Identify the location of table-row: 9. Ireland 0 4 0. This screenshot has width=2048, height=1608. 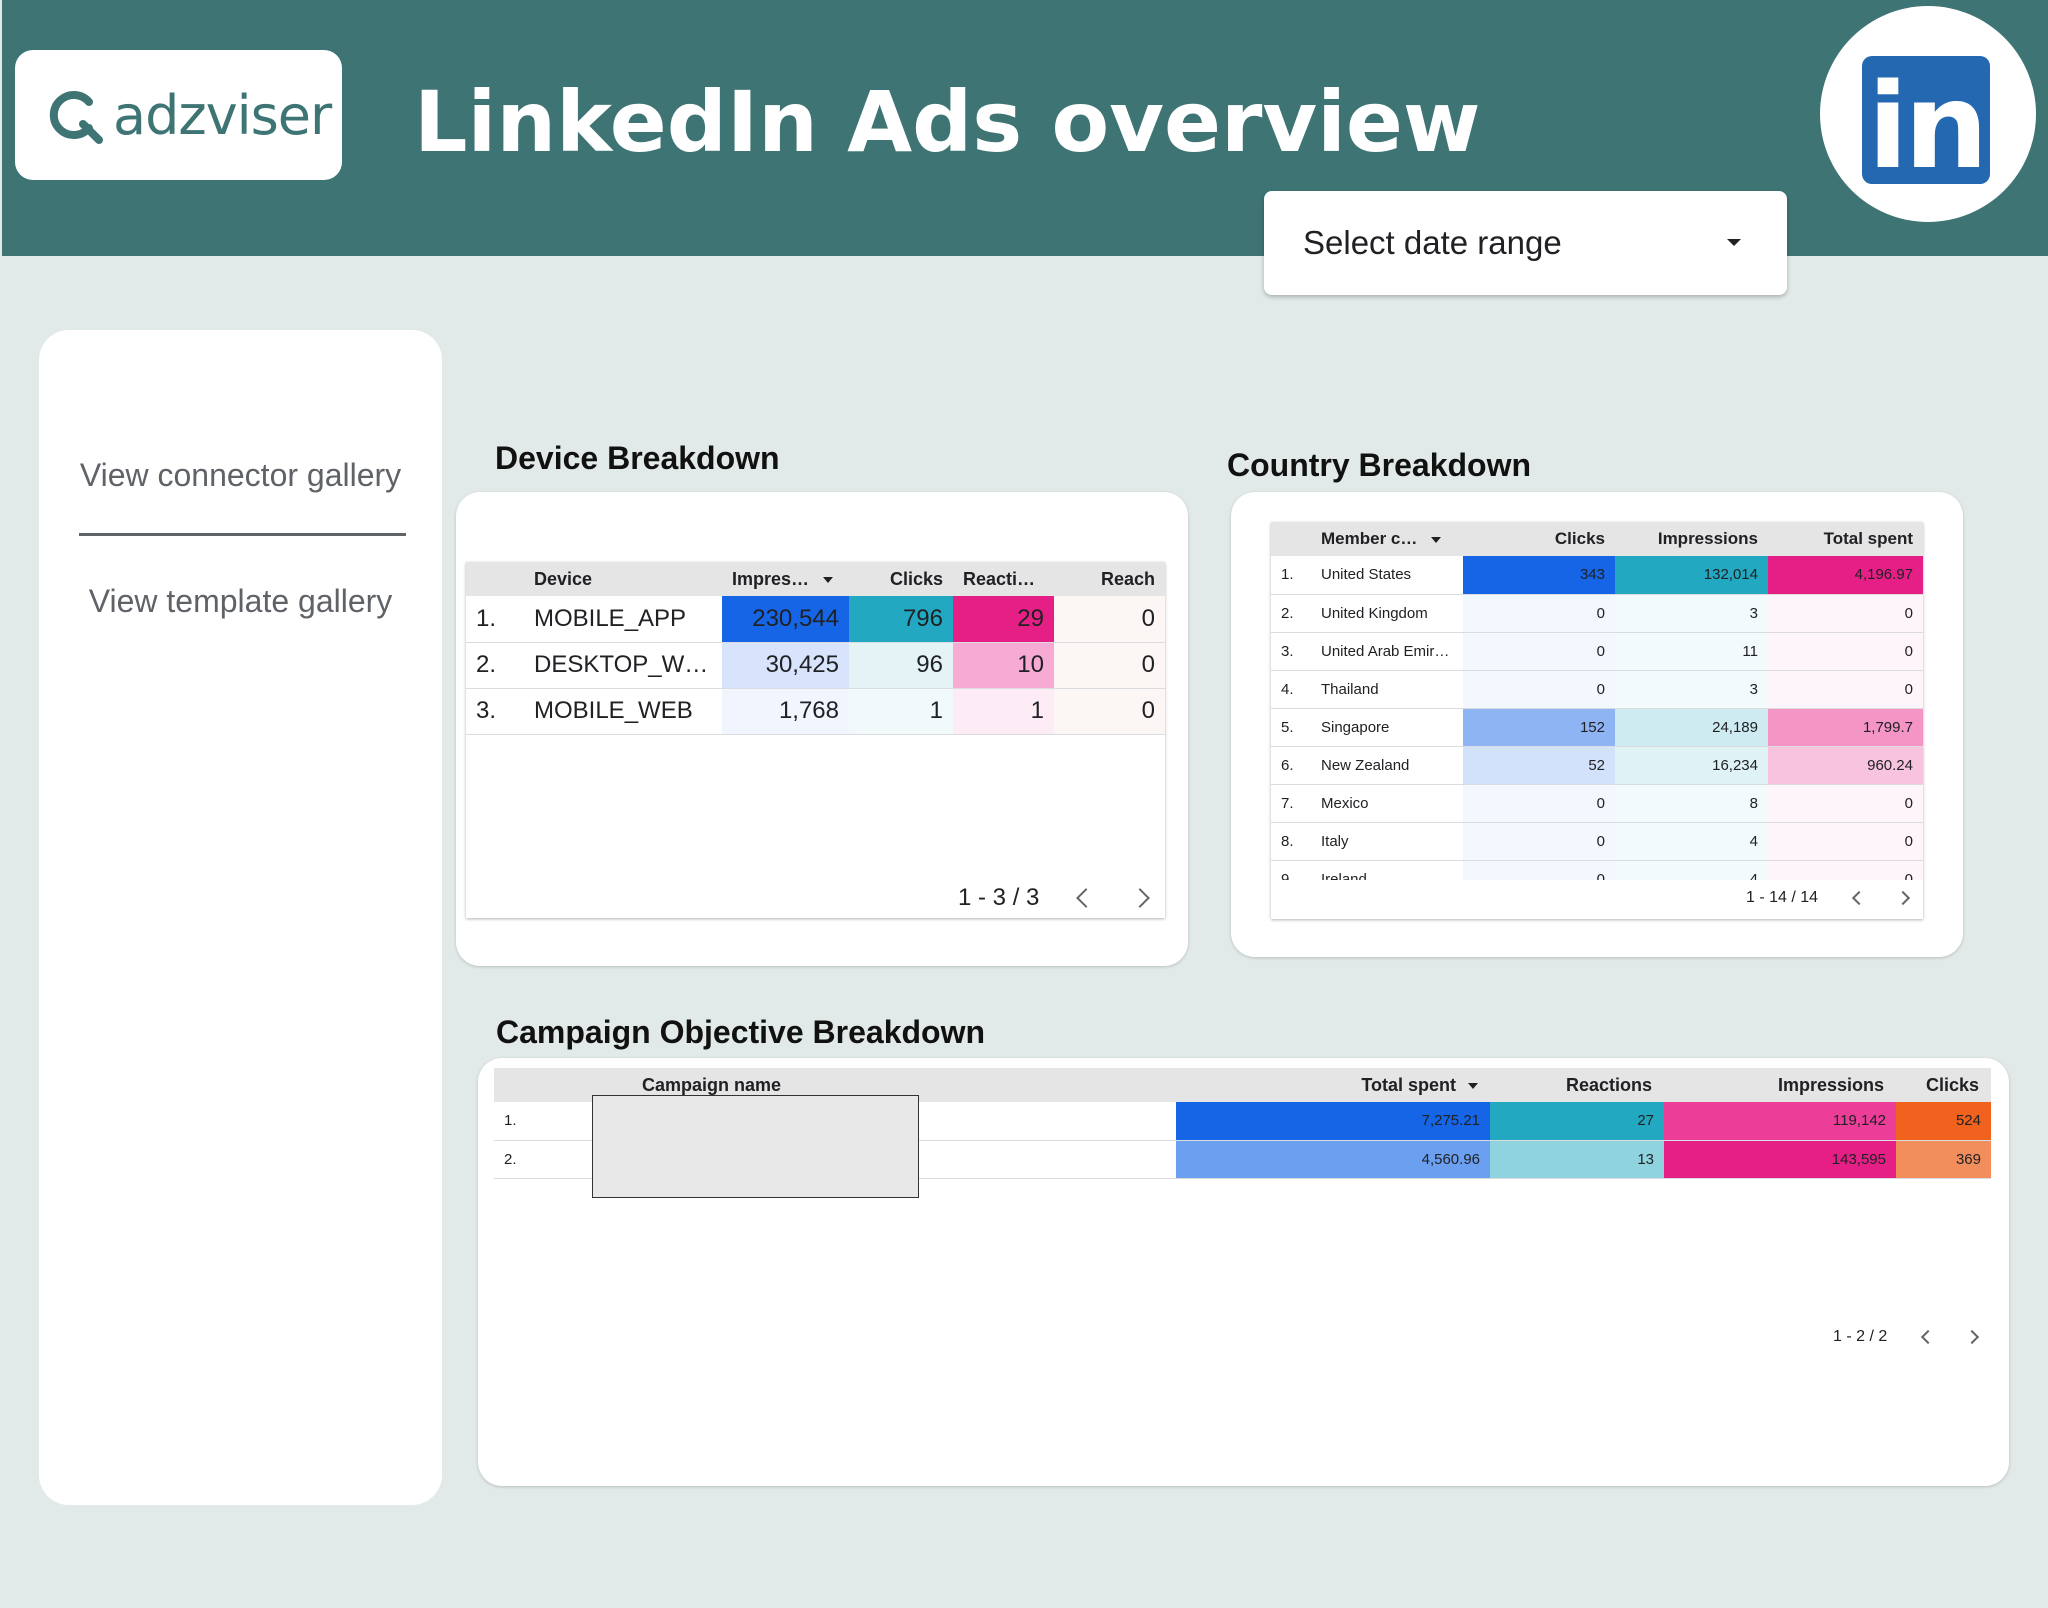
(1597, 870).